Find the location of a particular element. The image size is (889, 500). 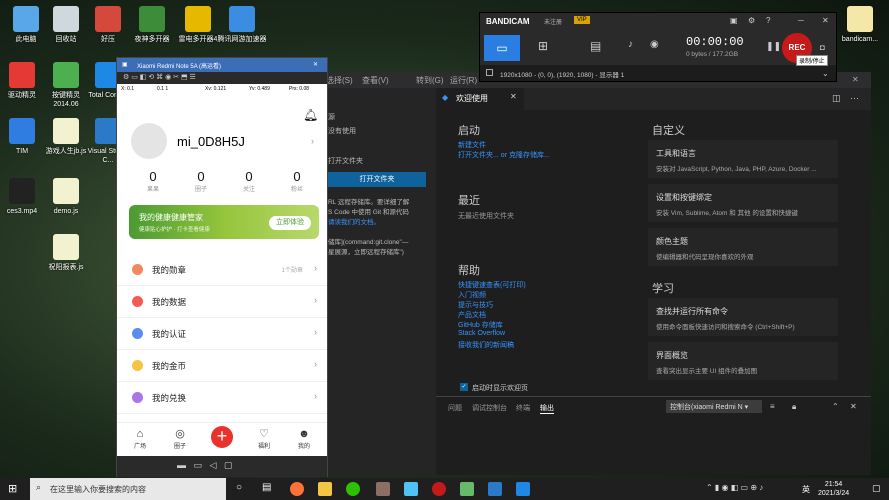

output-channel-select: 控制台(xiaomi Redmi N ▾ is located at coordinates (714, 406).